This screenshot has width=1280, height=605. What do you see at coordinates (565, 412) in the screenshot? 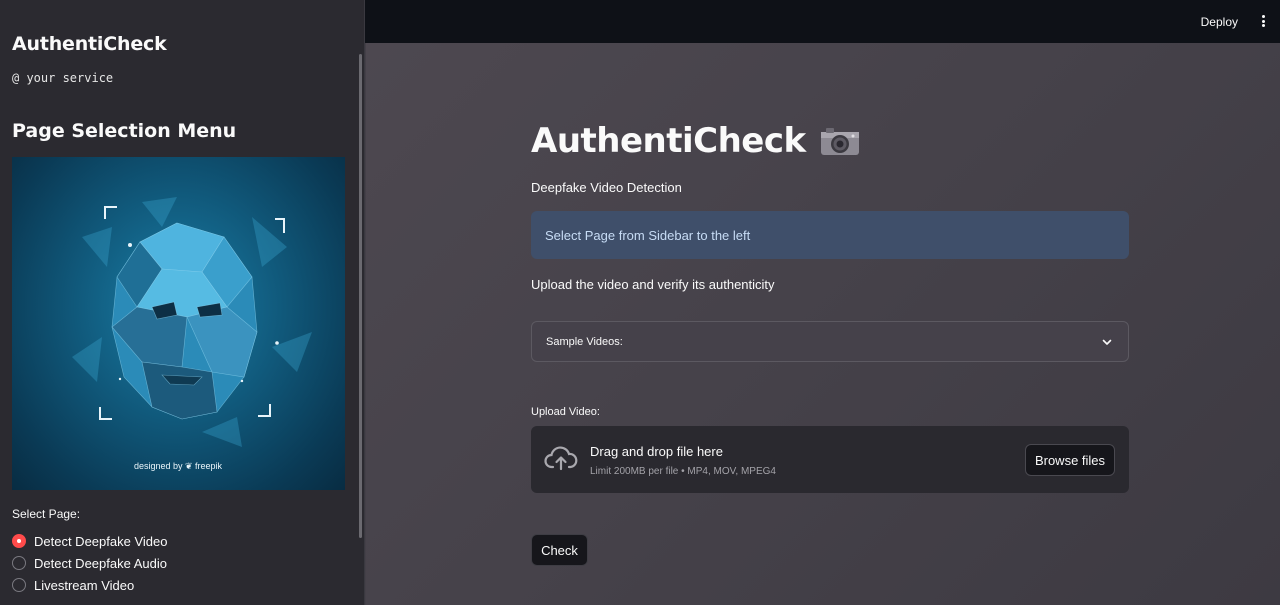
I see `upload-video-label: Upload Video:` at bounding box center [565, 412].